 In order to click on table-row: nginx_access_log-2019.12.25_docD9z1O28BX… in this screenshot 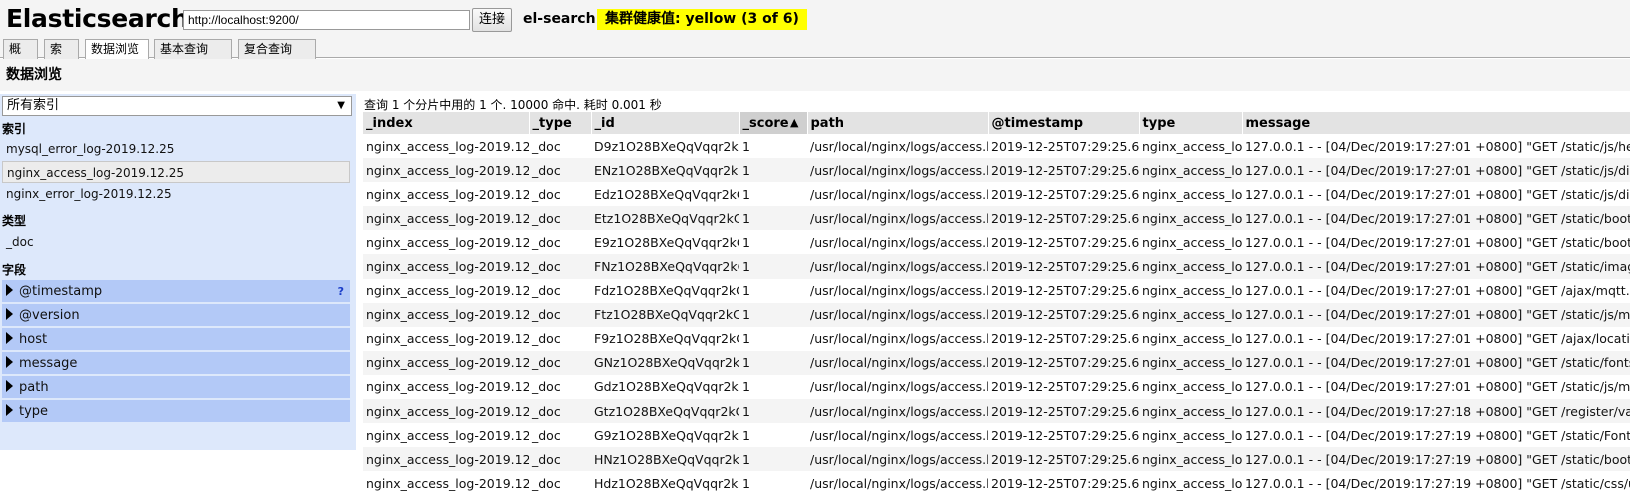, I will do `click(996, 146)`.